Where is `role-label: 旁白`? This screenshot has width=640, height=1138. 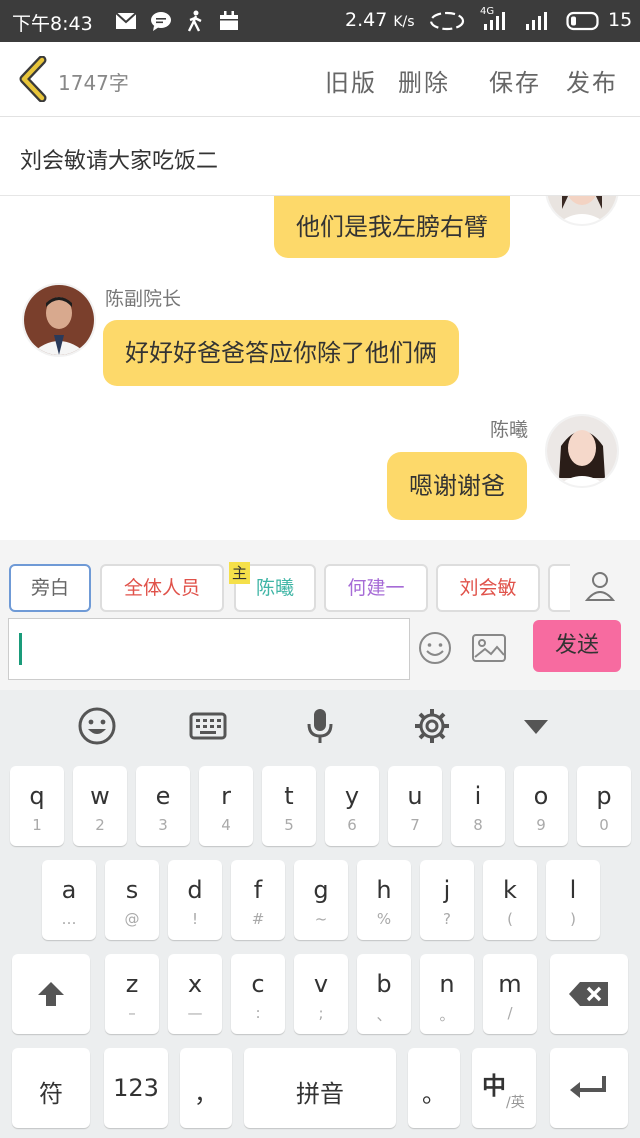
role-label: 旁白 is located at coordinates (49, 588).